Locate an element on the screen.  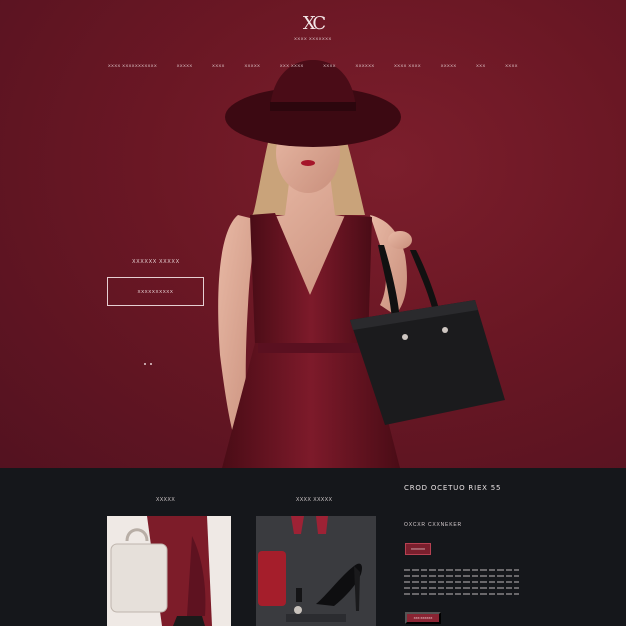
promo-body-text is located at coordinates (461, 584).